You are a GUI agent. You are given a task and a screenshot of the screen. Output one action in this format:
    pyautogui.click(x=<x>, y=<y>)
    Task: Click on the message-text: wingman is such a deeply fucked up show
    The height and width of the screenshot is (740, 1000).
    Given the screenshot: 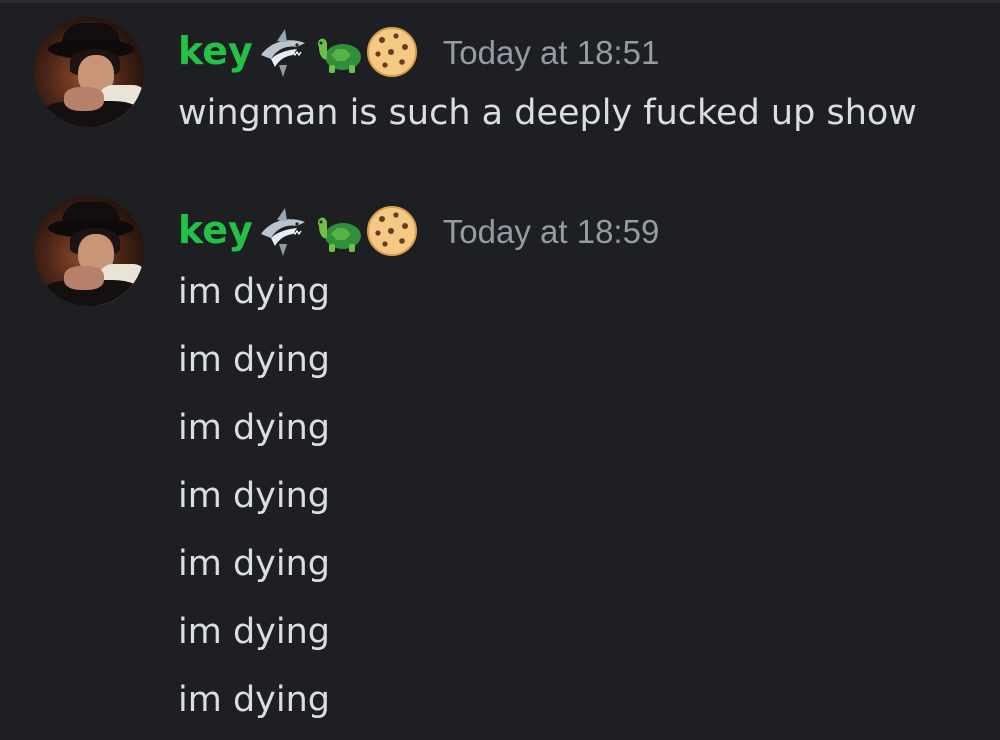 What is the action you would take?
    pyautogui.click(x=547, y=113)
    